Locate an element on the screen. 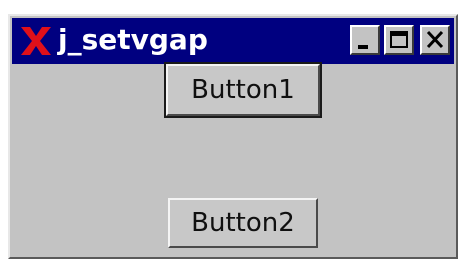 This screenshot has width=469, height=261. window-title: j_setvgap is located at coordinates (133, 39).